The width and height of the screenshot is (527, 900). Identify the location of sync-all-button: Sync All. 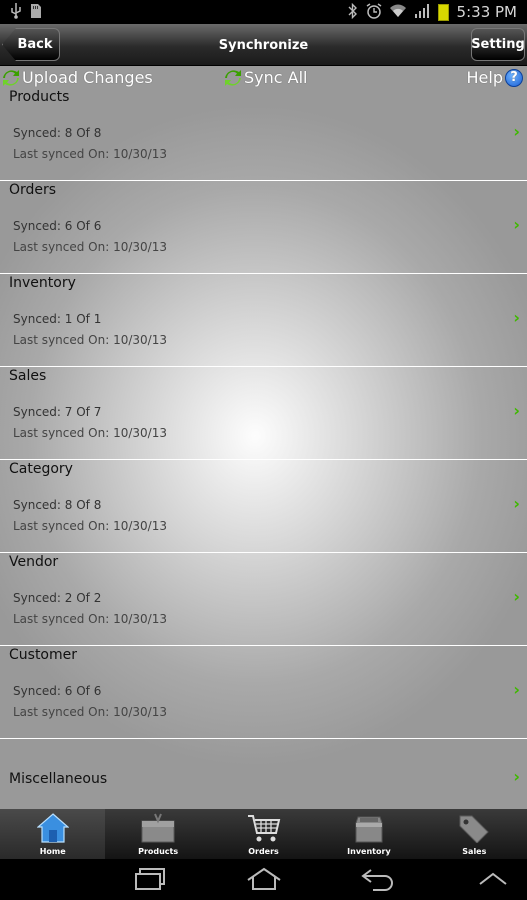
(265, 77).